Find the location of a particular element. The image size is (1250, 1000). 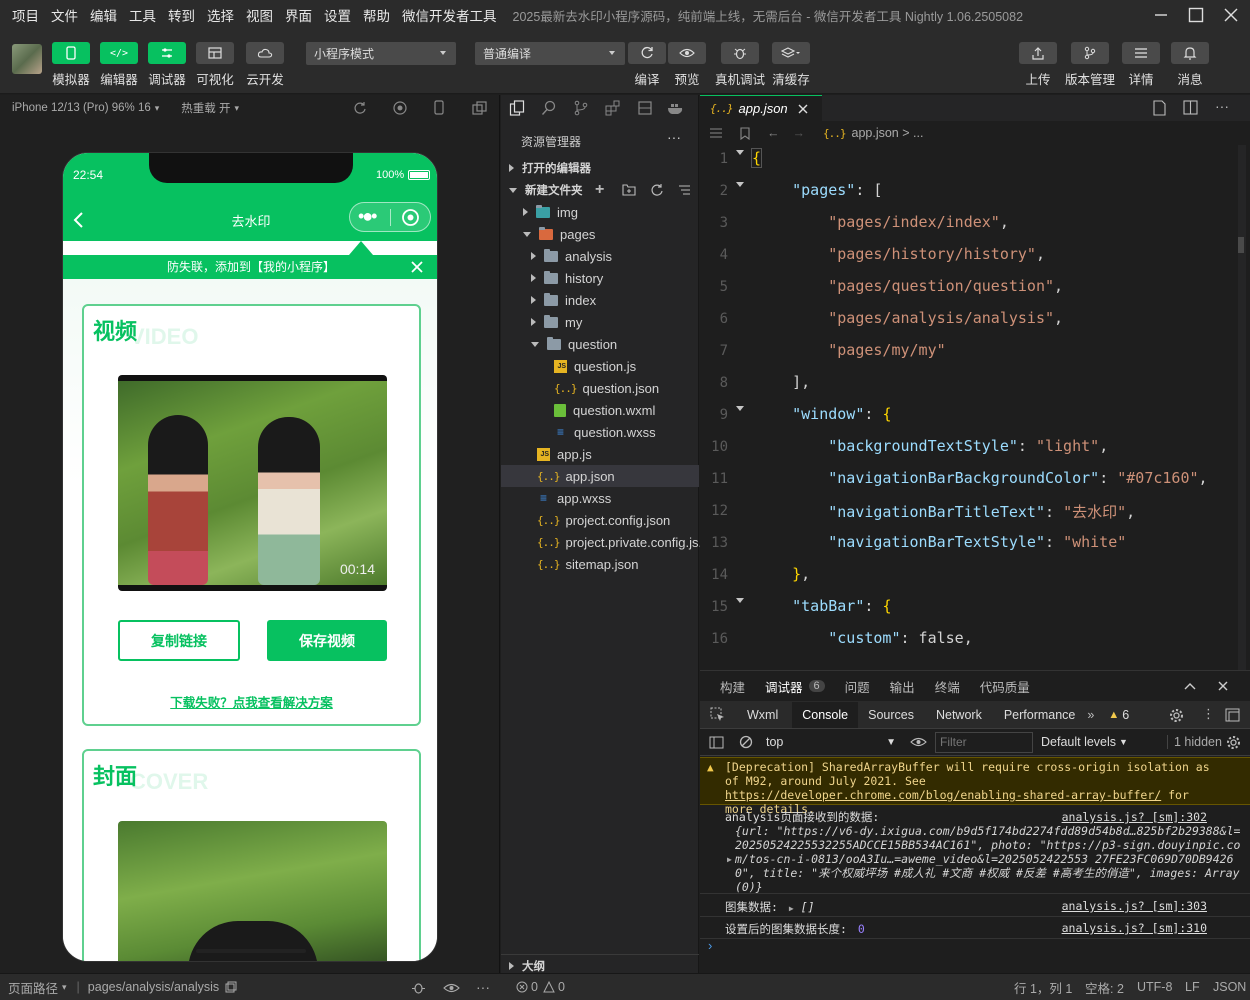

copy-link-button: 复制链接 is located at coordinates (179, 640).